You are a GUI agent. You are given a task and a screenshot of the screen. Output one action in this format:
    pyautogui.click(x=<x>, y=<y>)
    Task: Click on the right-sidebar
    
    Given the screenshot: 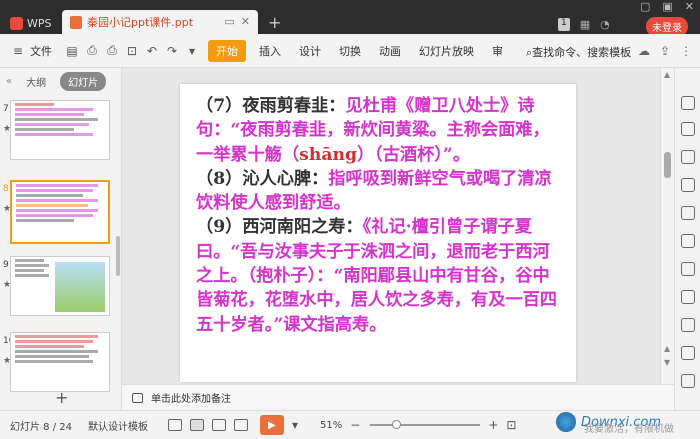 What is the action you would take?
    pyautogui.click(x=687, y=239)
    